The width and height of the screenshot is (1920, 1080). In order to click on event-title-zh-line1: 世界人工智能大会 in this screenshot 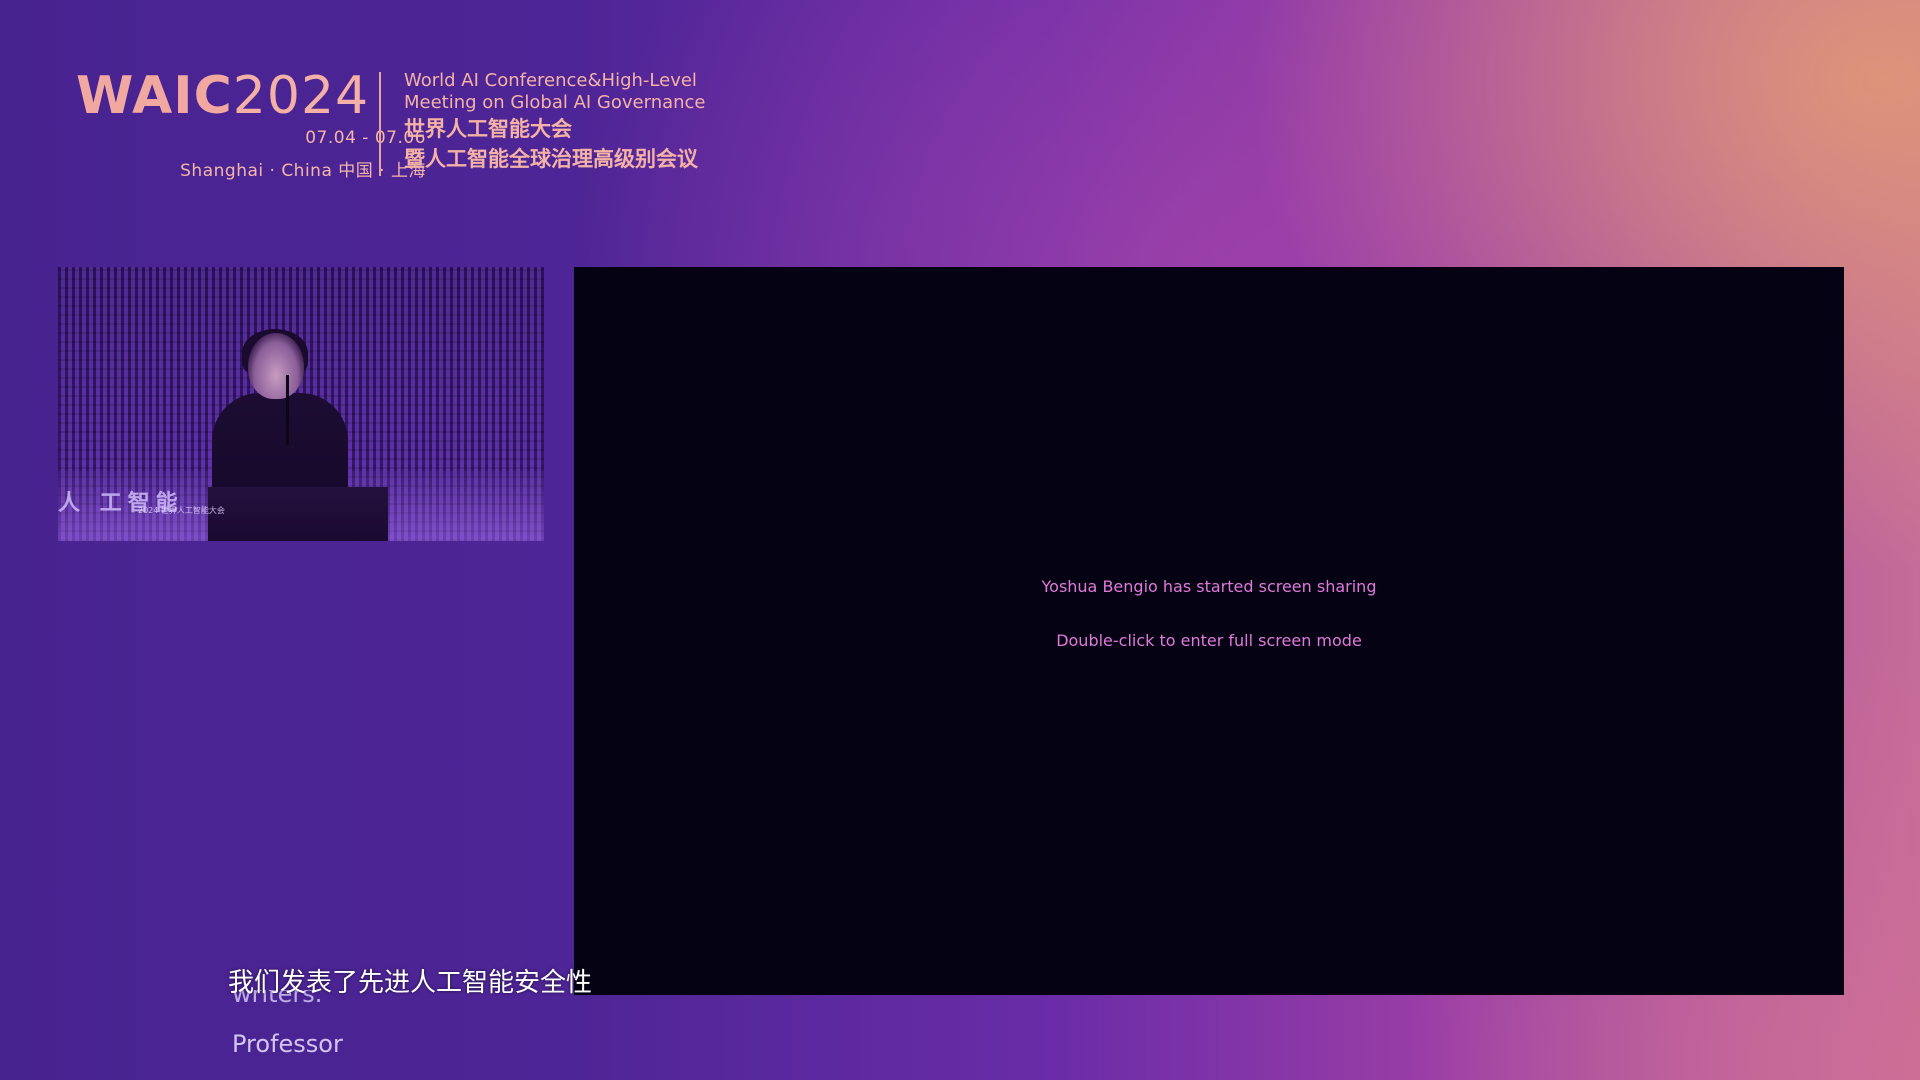, I will do `click(488, 129)`.